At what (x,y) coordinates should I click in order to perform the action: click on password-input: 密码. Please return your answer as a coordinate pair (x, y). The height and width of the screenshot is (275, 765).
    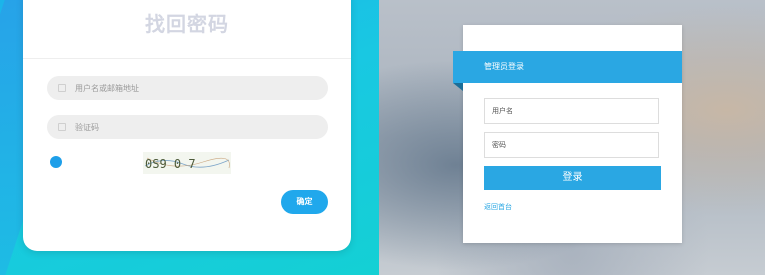
    Looking at the image, I should click on (571, 145).